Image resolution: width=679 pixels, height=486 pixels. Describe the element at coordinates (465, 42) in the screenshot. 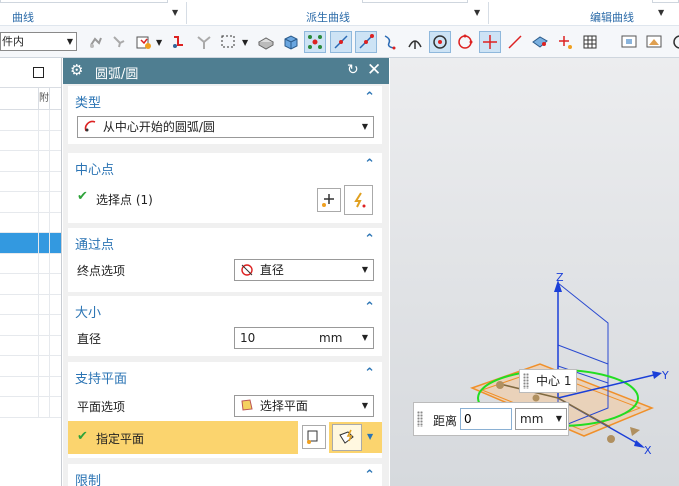

I see `quadrant-point-icon` at that location.